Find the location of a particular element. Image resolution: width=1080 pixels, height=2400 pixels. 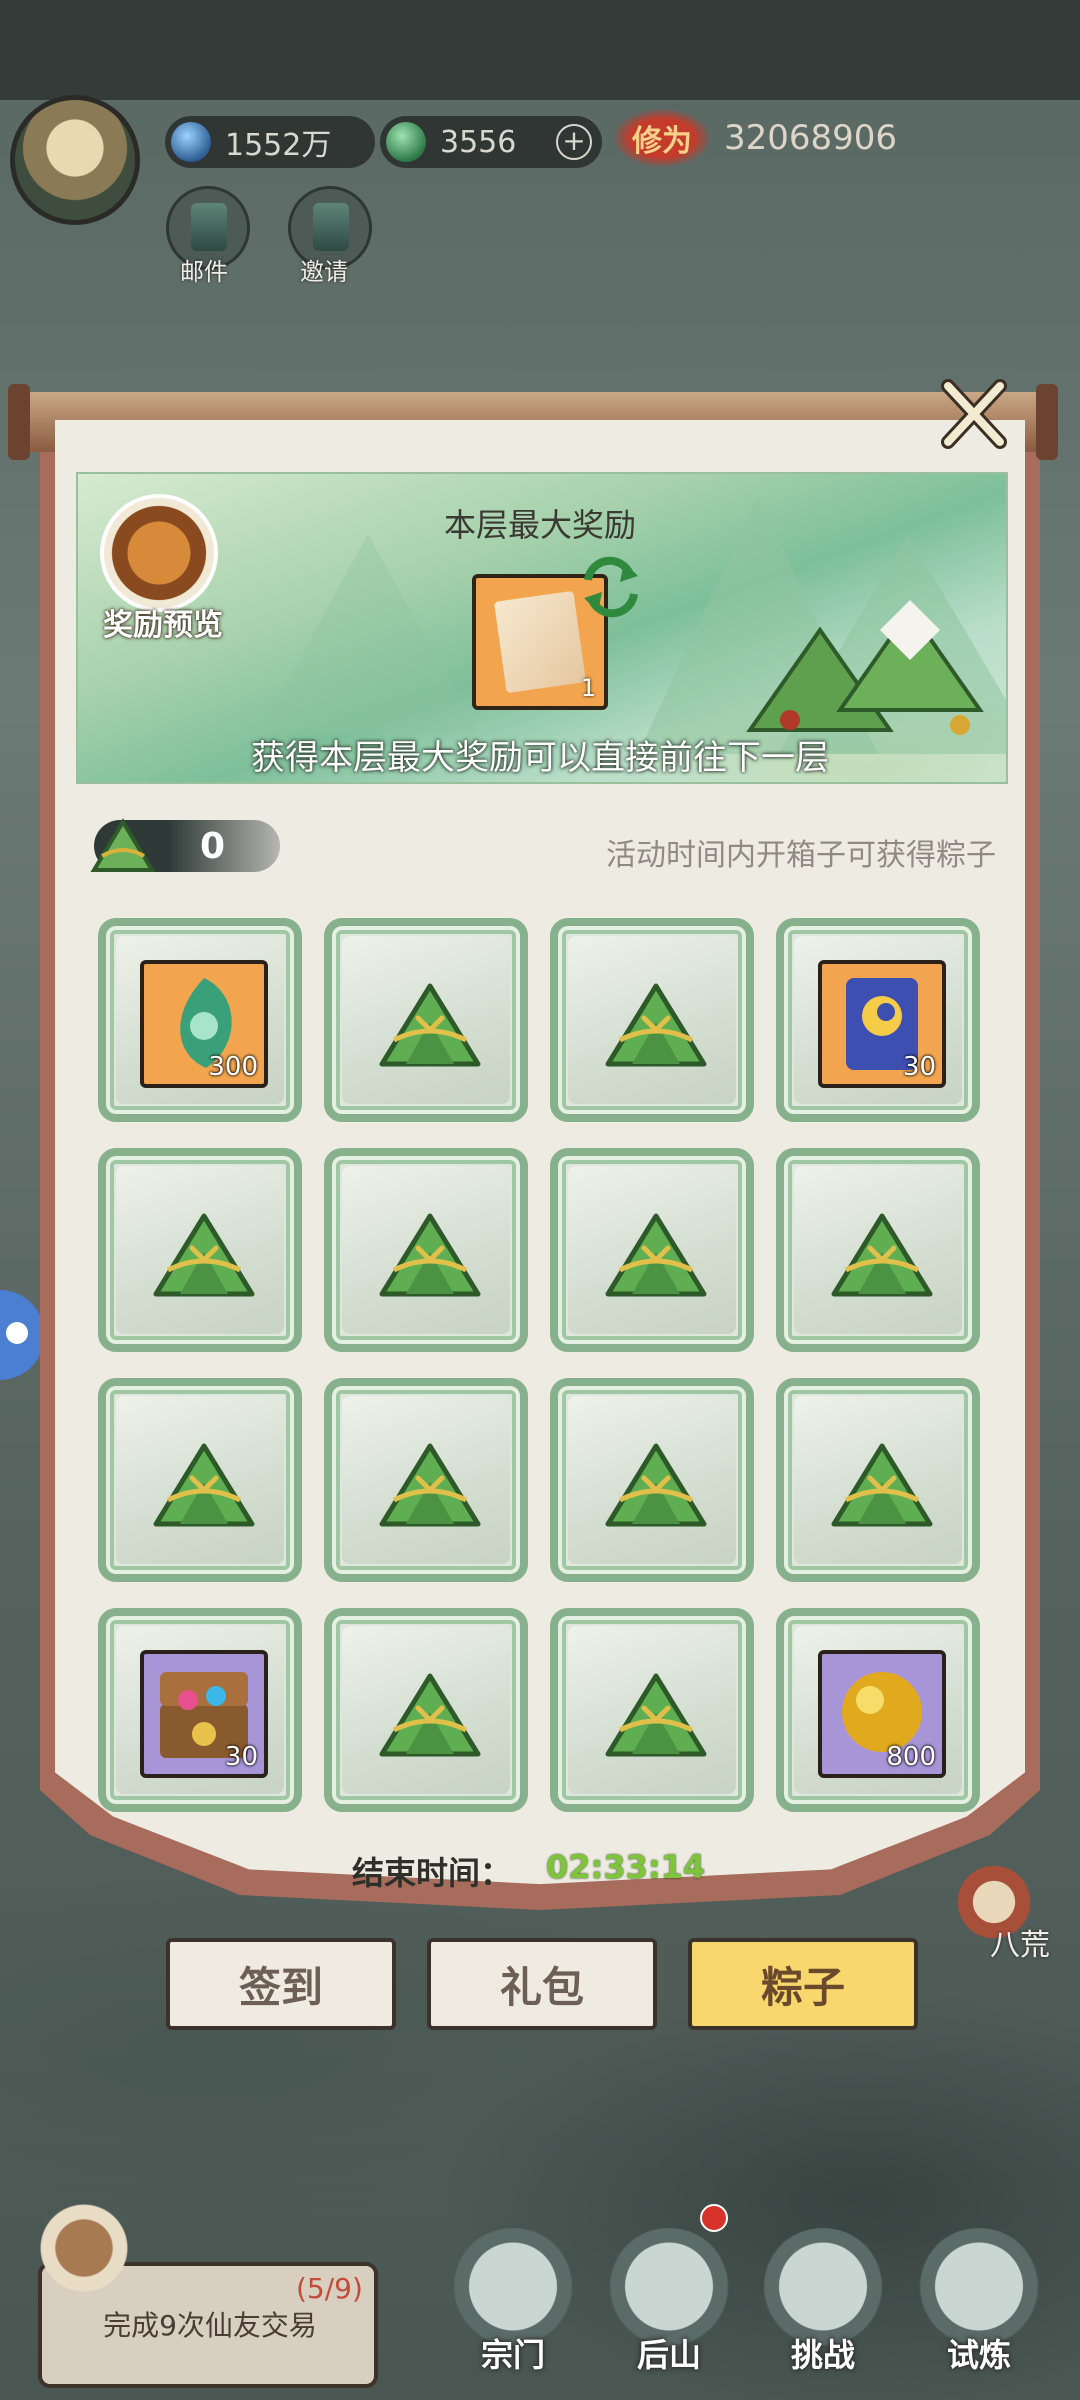

scroll-token-icon: 30 is located at coordinates (882, 1024).